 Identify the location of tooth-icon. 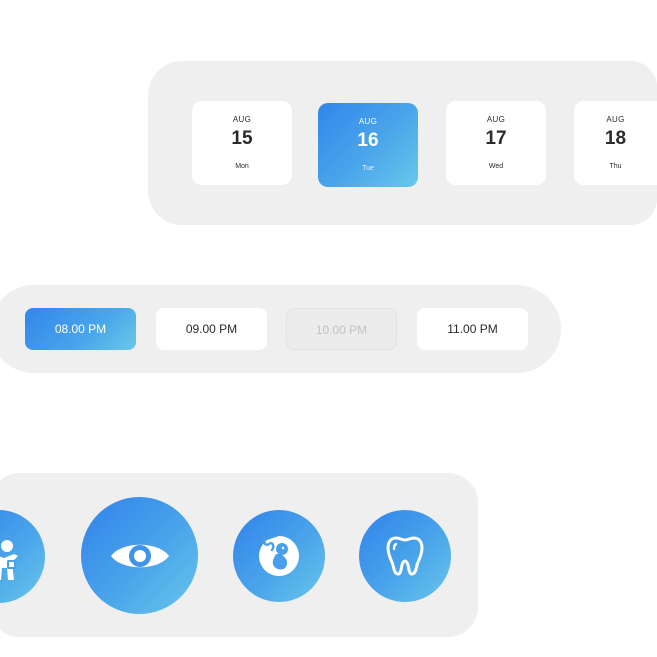
(405, 556).